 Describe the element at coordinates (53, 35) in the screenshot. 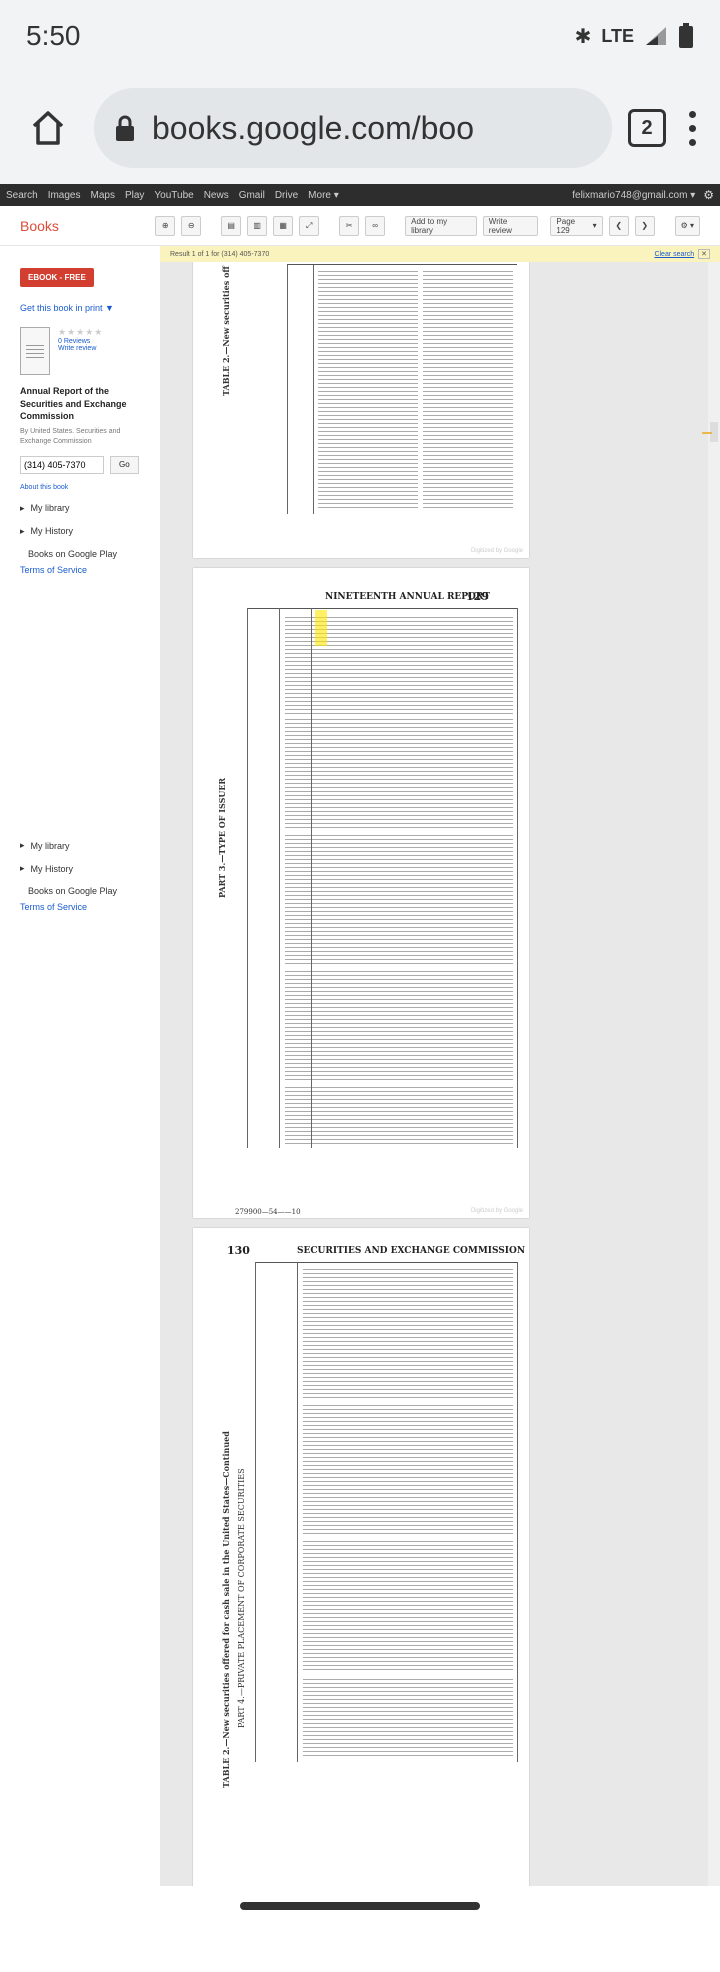

I see `clock: 5:50` at that location.